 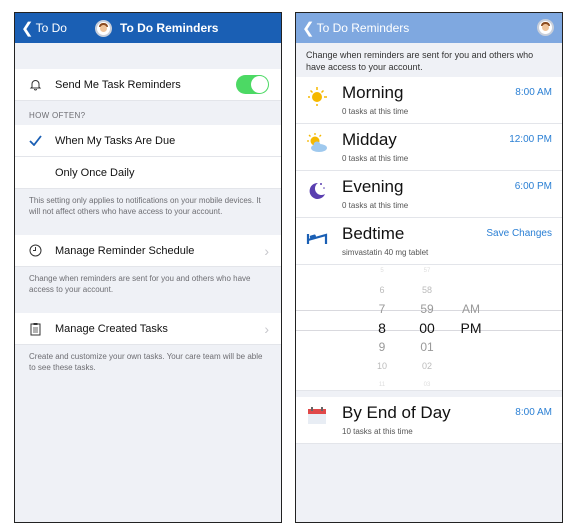 I want to click on checkmark-icon, so click(x=35, y=140).